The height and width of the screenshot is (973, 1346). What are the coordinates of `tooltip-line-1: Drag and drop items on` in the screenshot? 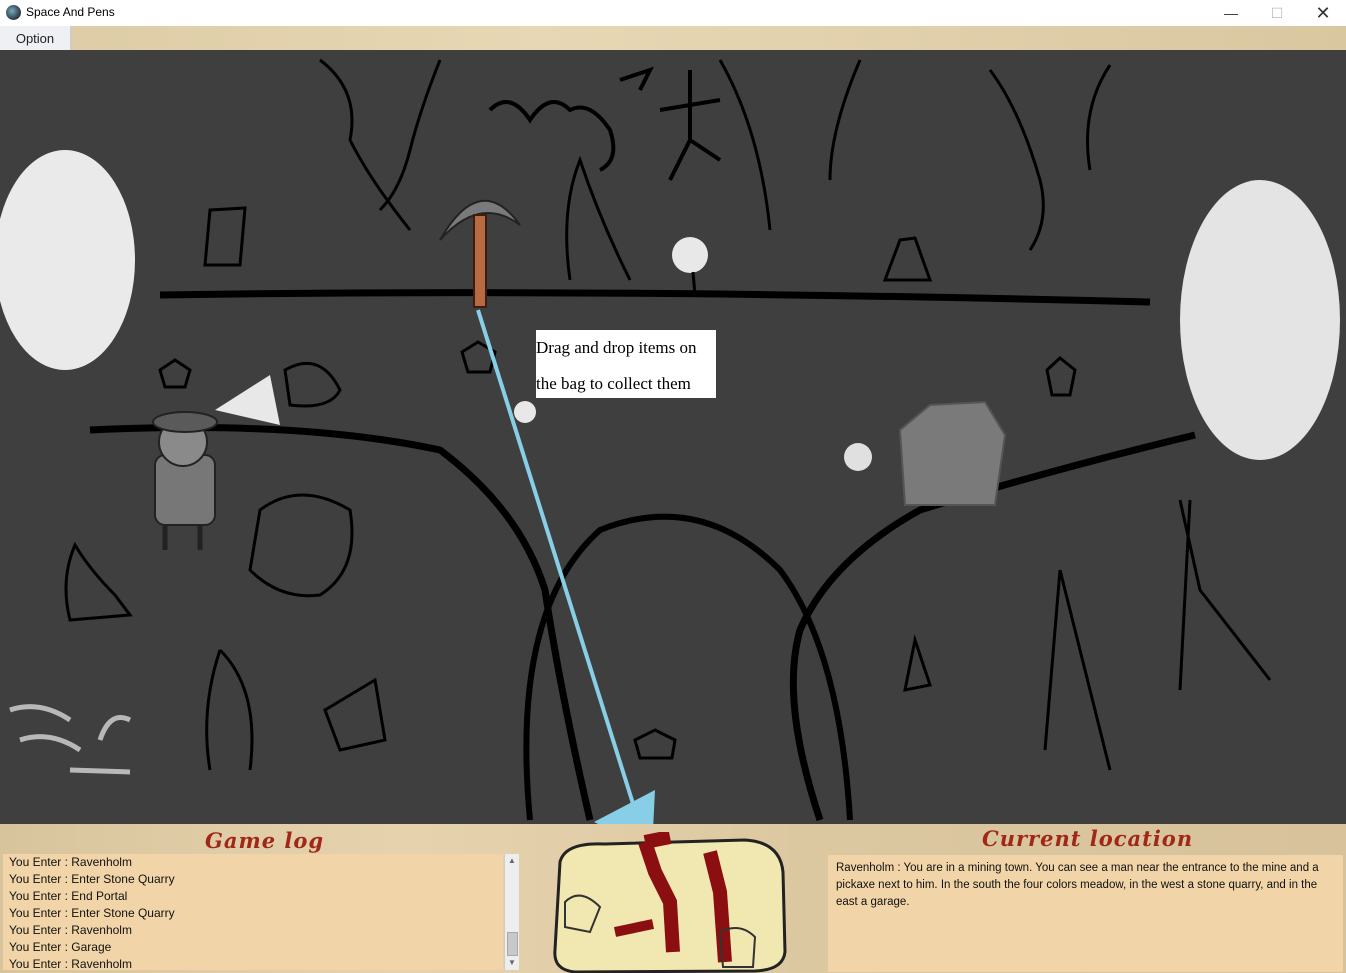 It's located at (616, 347).